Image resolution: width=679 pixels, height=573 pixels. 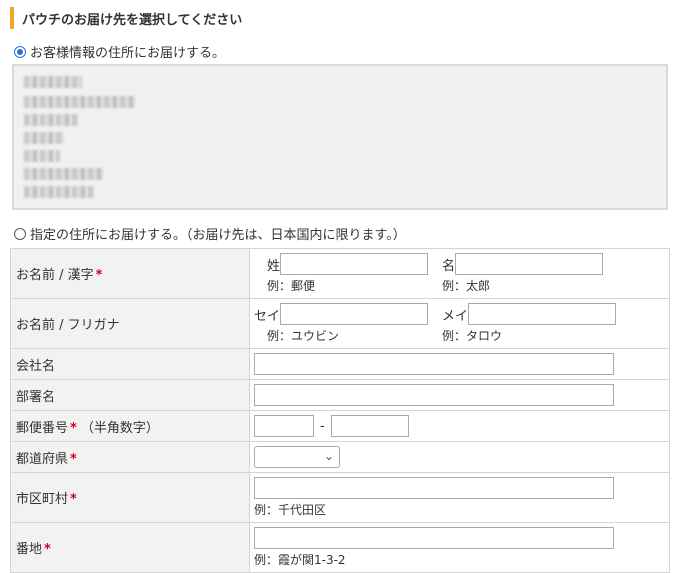 What do you see at coordinates (130, 497) in the screenshot?
I see `label-city: 市区町村 *` at bounding box center [130, 497].